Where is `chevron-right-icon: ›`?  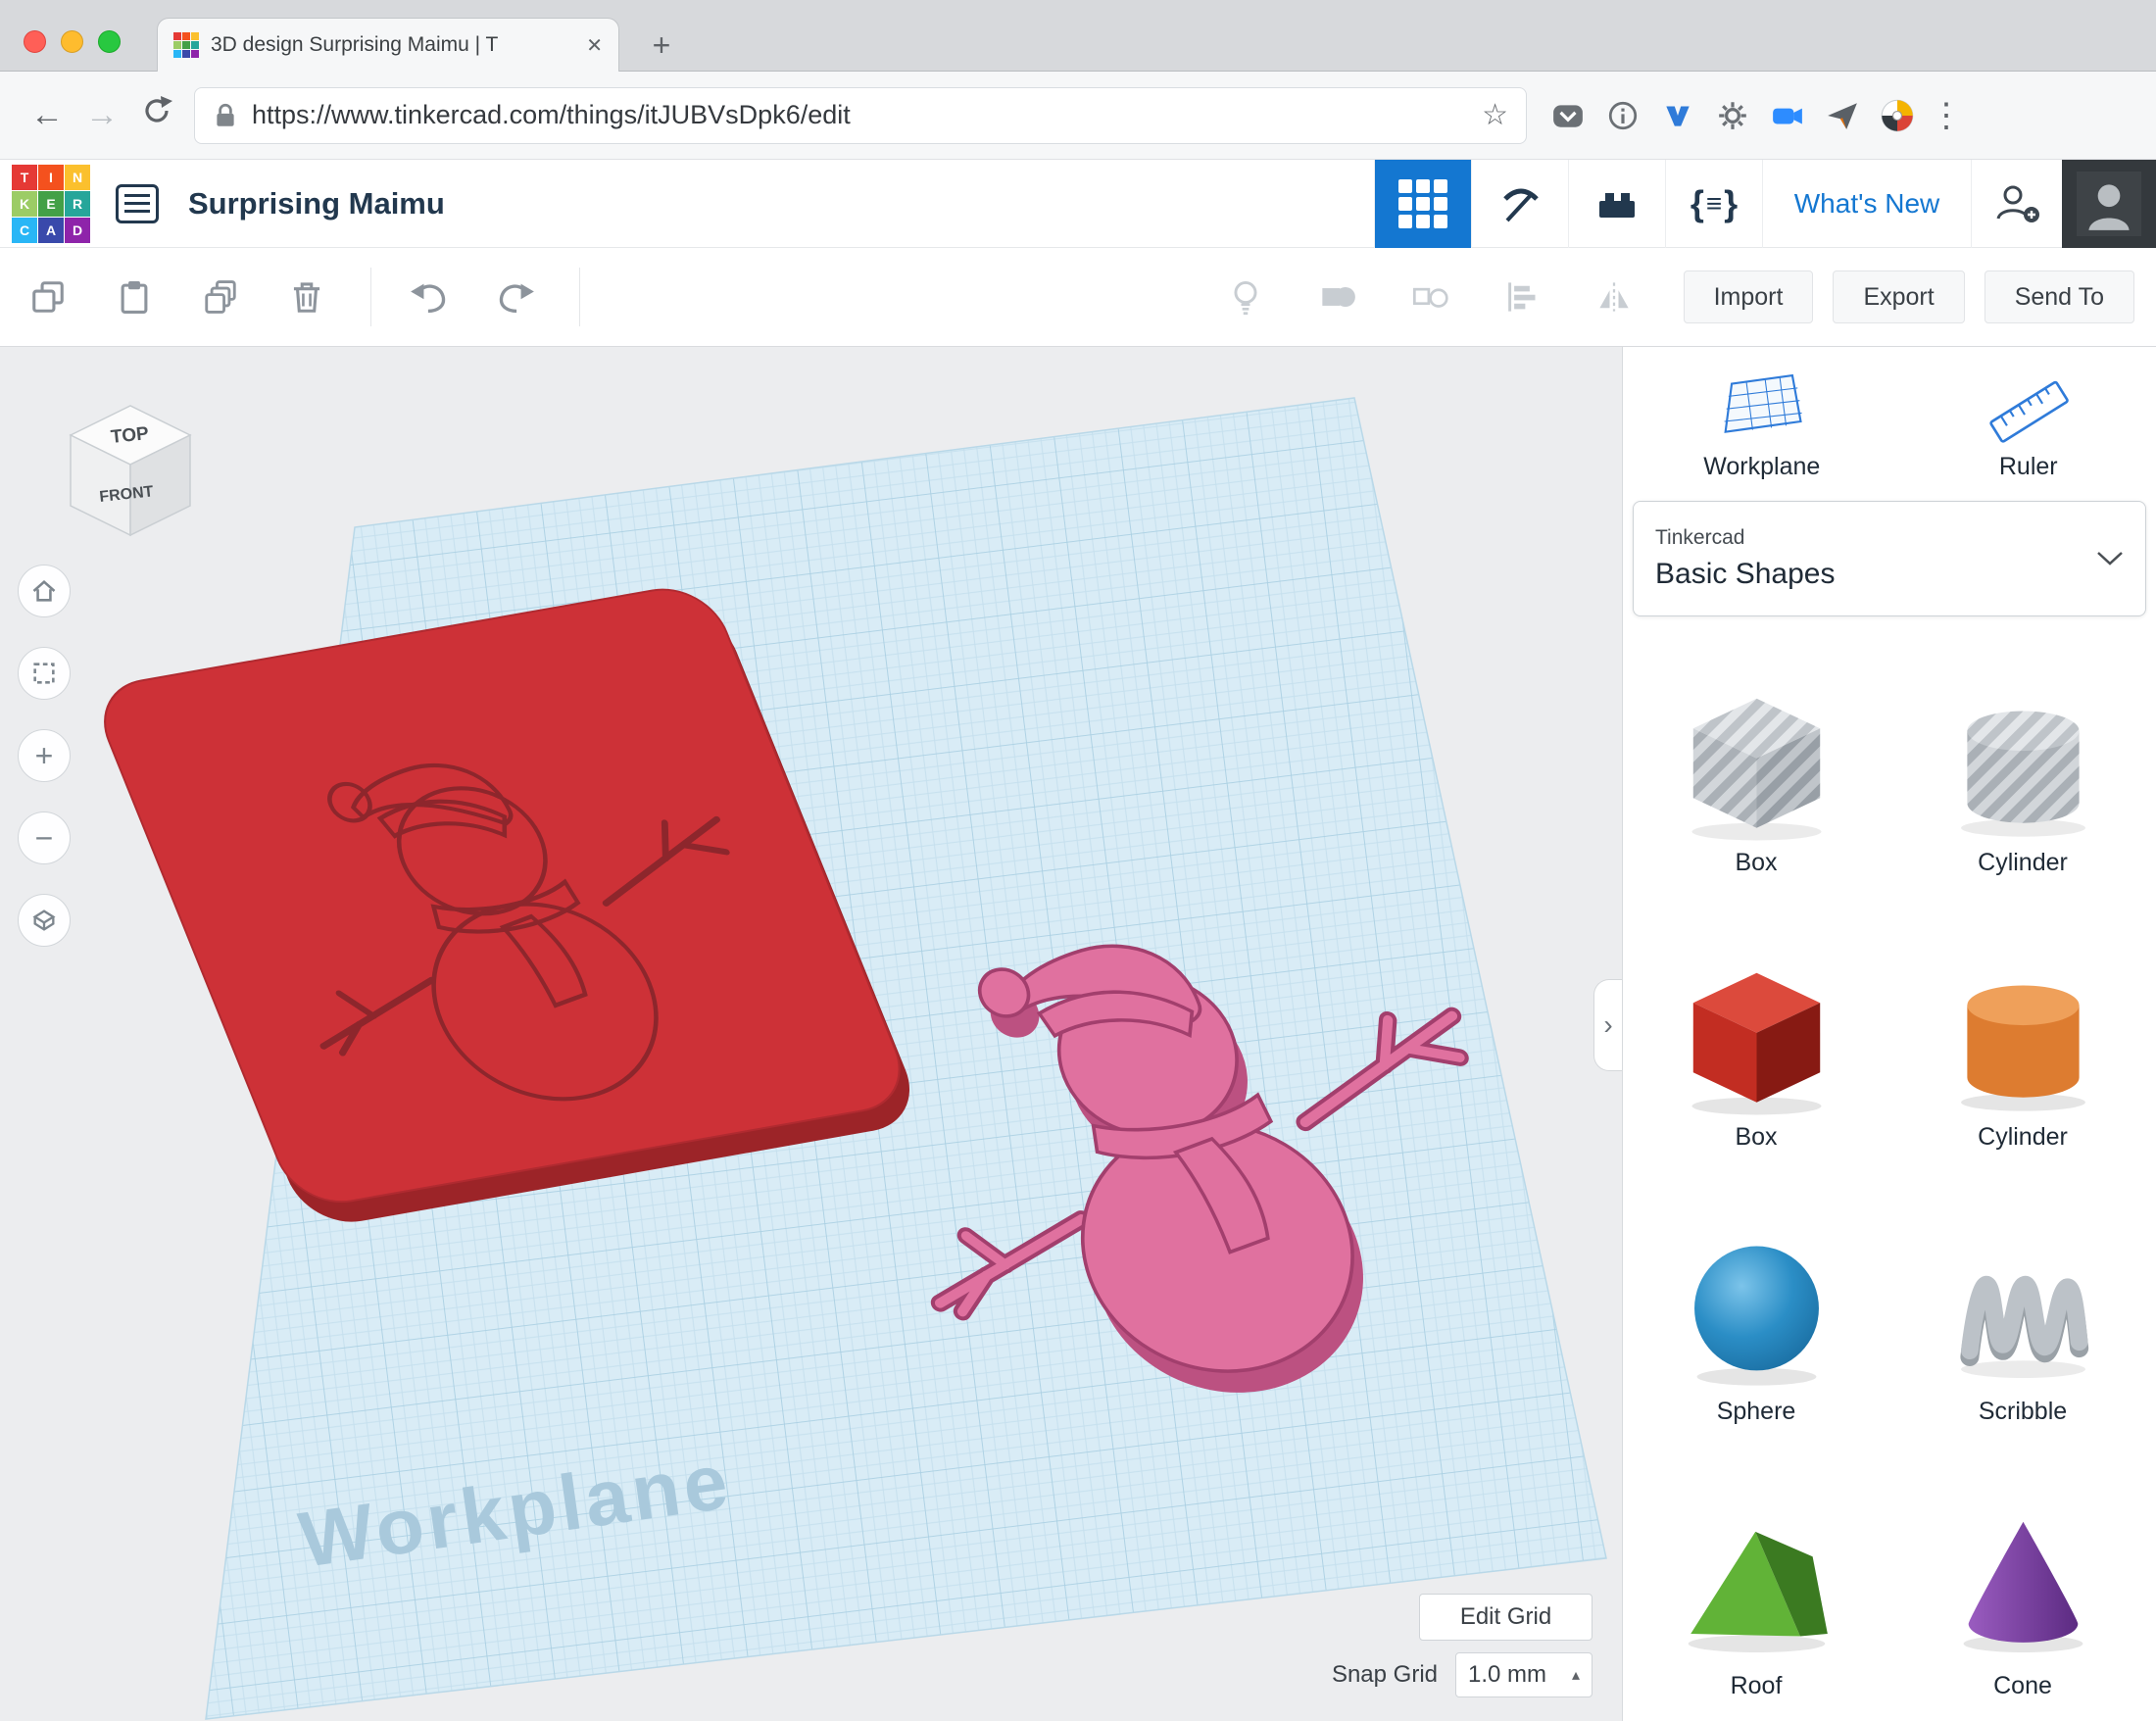 chevron-right-icon: › is located at coordinates (1608, 1024).